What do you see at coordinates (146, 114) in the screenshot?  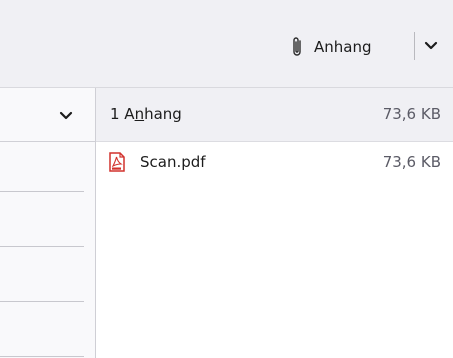 I see `attachment-count: 1 Anhang` at bounding box center [146, 114].